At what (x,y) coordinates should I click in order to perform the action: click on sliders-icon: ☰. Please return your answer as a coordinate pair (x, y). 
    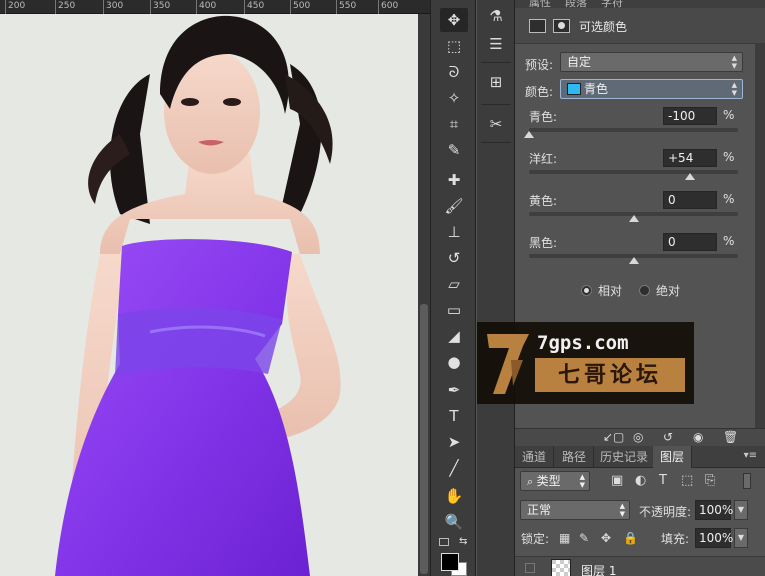
    Looking at the image, I should click on (496, 44).